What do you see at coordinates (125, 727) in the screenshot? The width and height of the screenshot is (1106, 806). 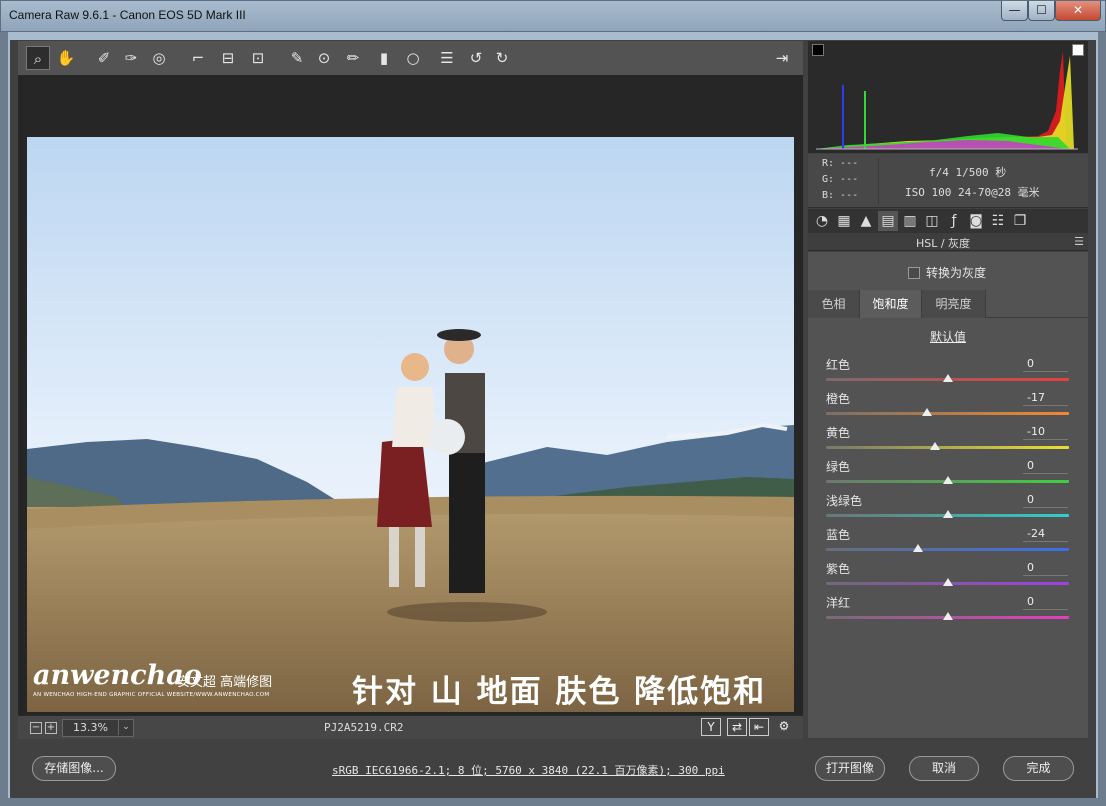 I see `chevron-down-icon: ⌄` at bounding box center [125, 727].